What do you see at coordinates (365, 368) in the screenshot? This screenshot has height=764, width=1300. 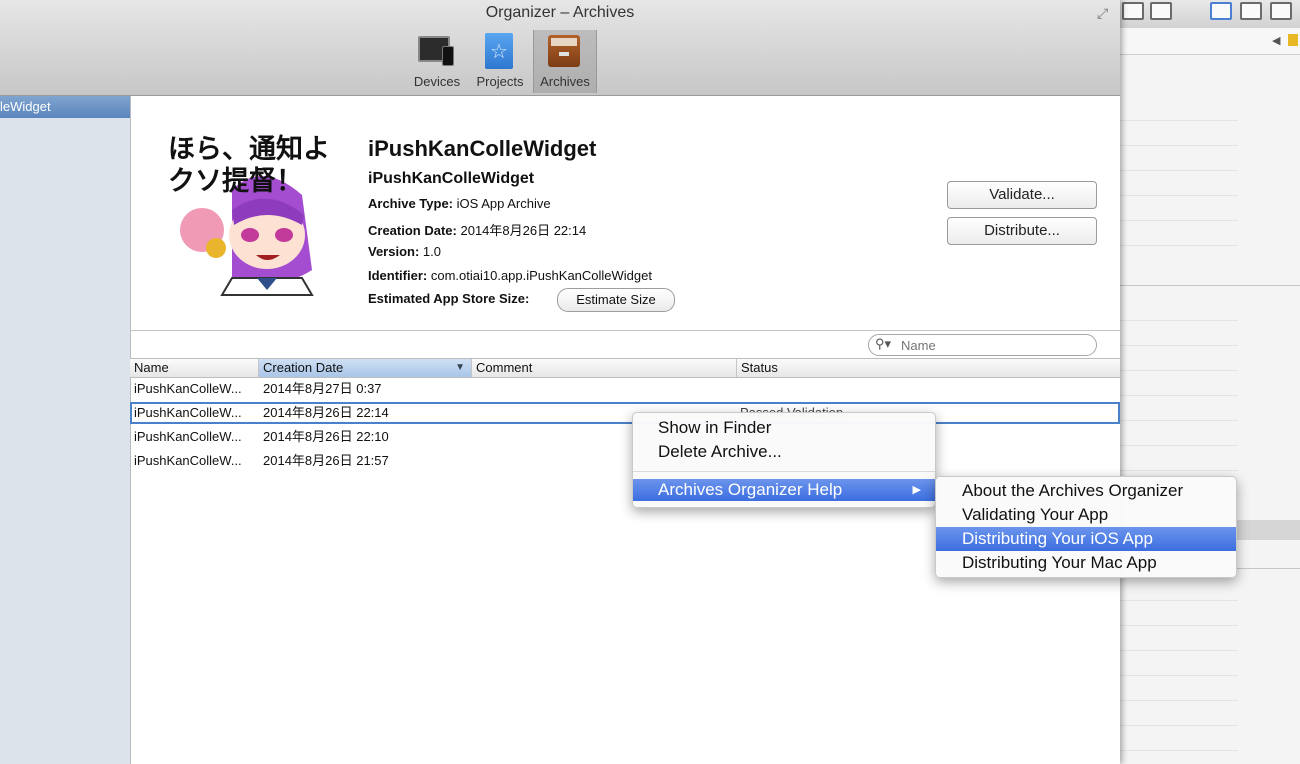 I see `column-header-creation-date: Creation Date ▼` at bounding box center [365, 368].